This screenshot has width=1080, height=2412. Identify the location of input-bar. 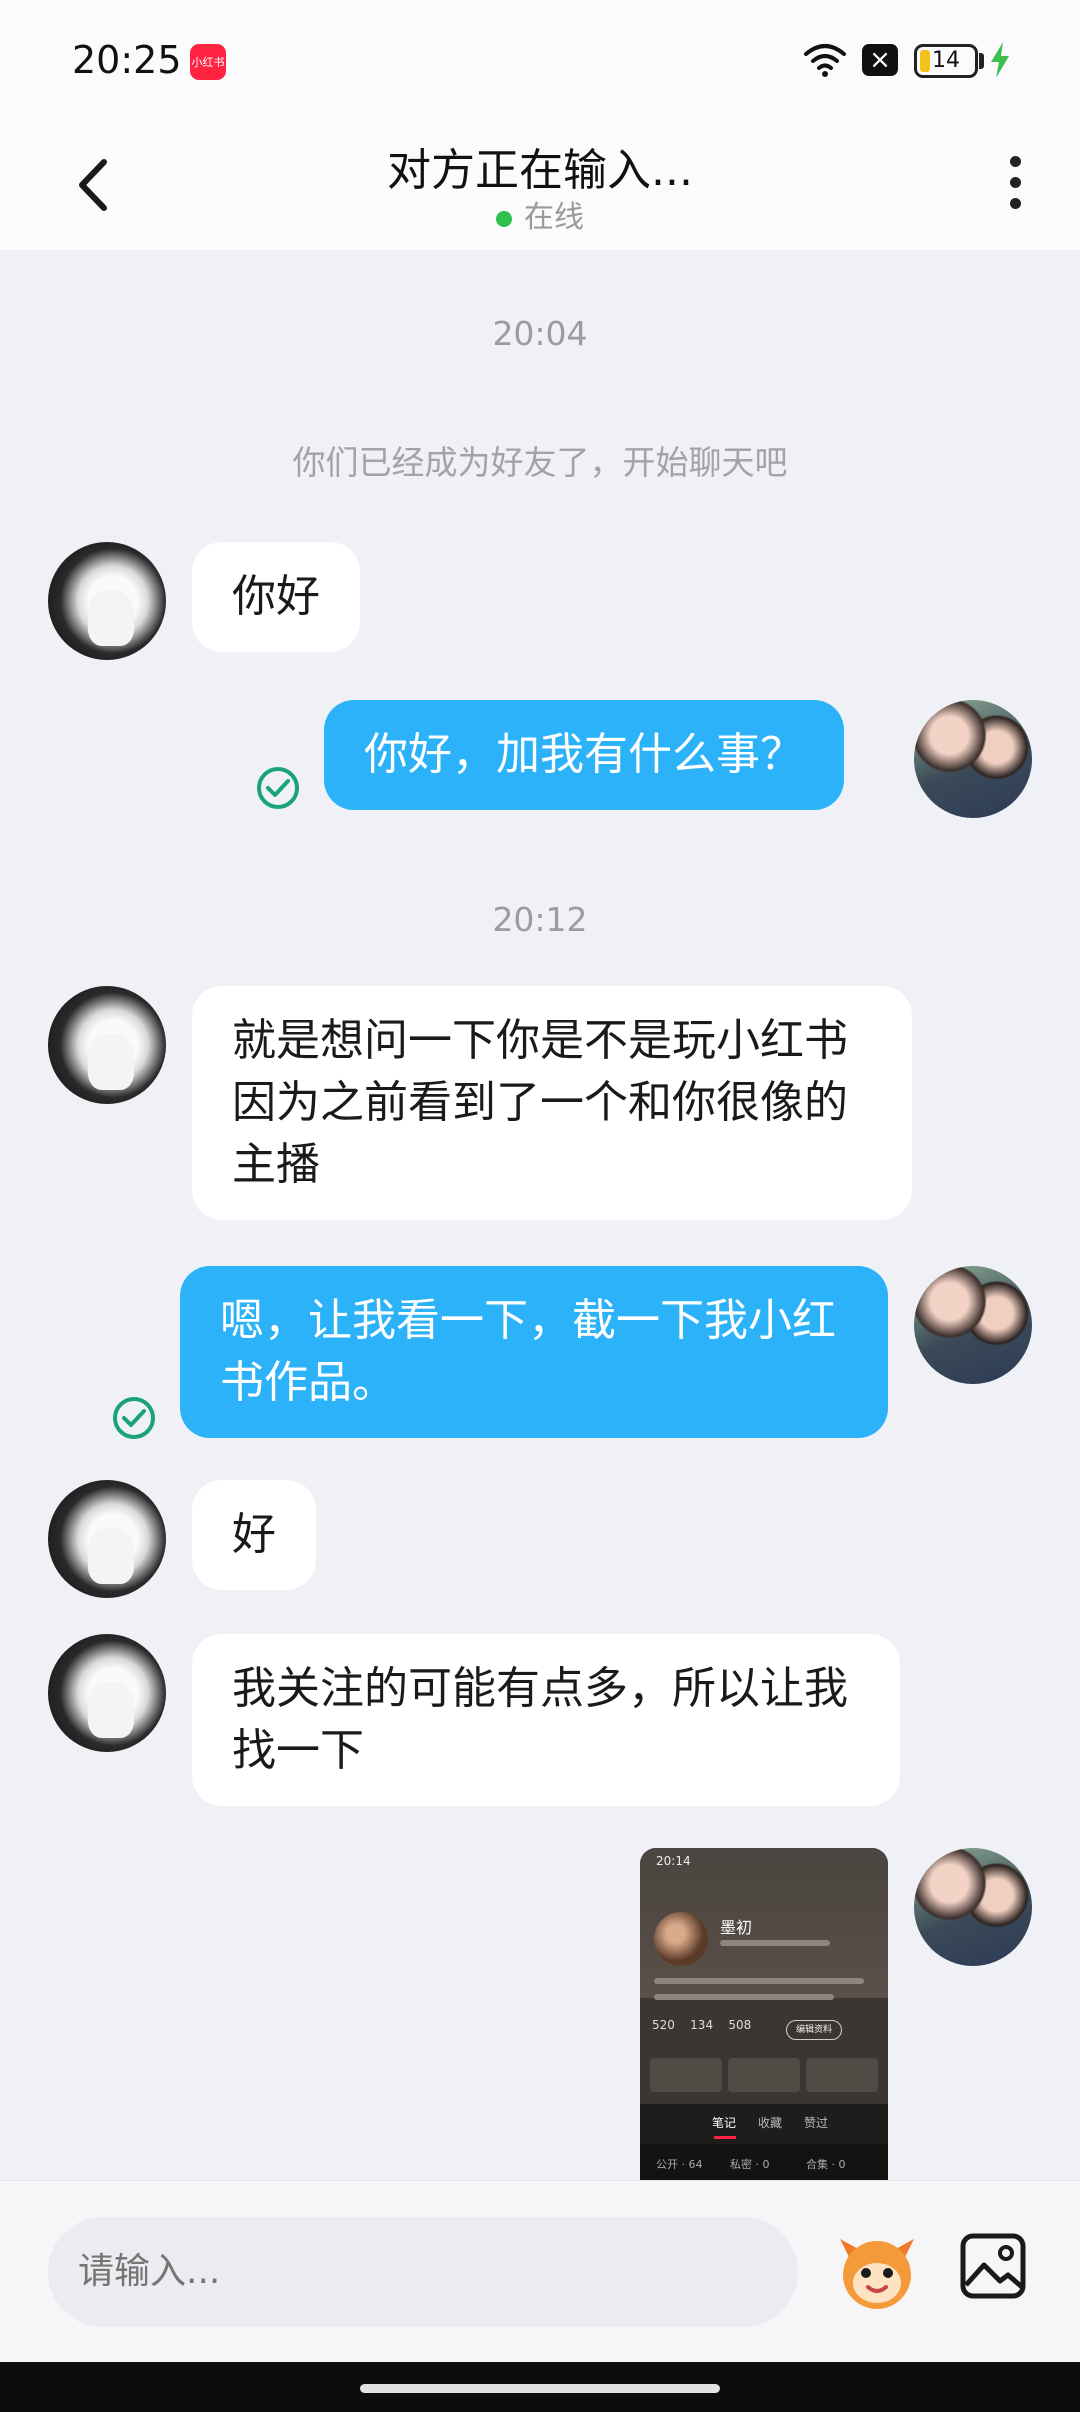
(540, 2271).